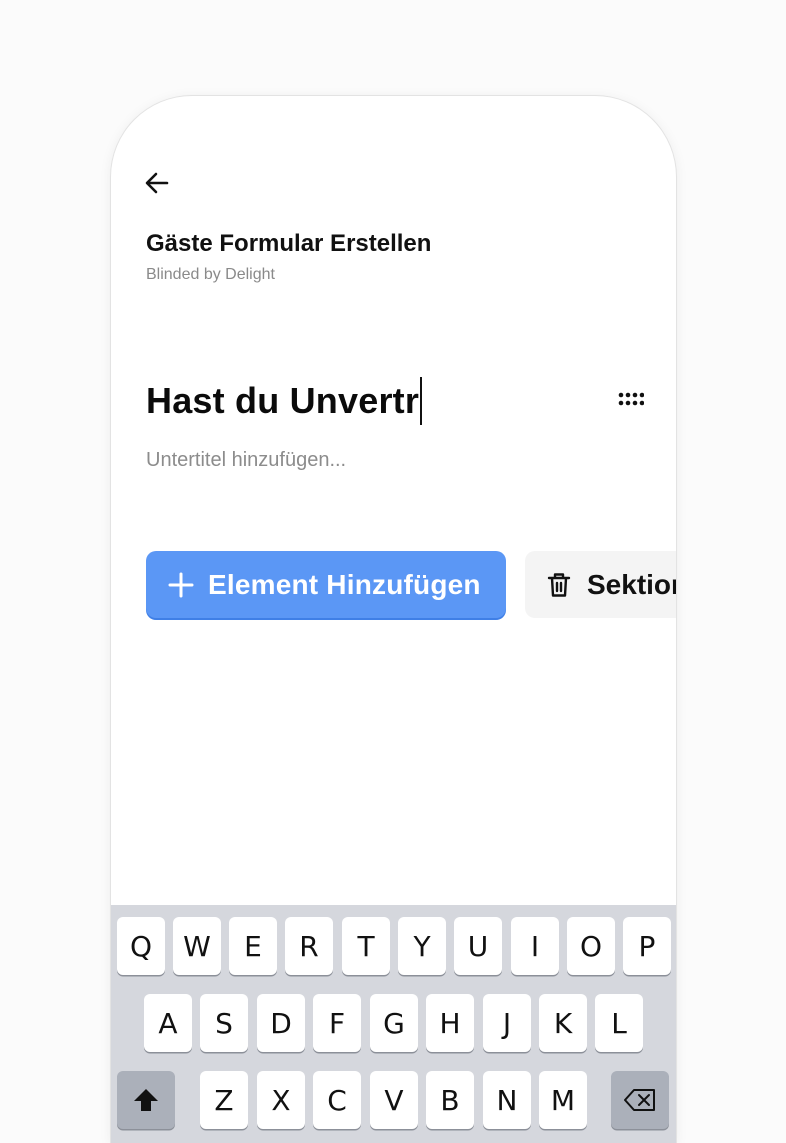 This screenshot has width=786, height=1143. What do you see at coordinates (535, 946) in the screenshot?
I see `key-i: I` at bounding box center [535, 946].